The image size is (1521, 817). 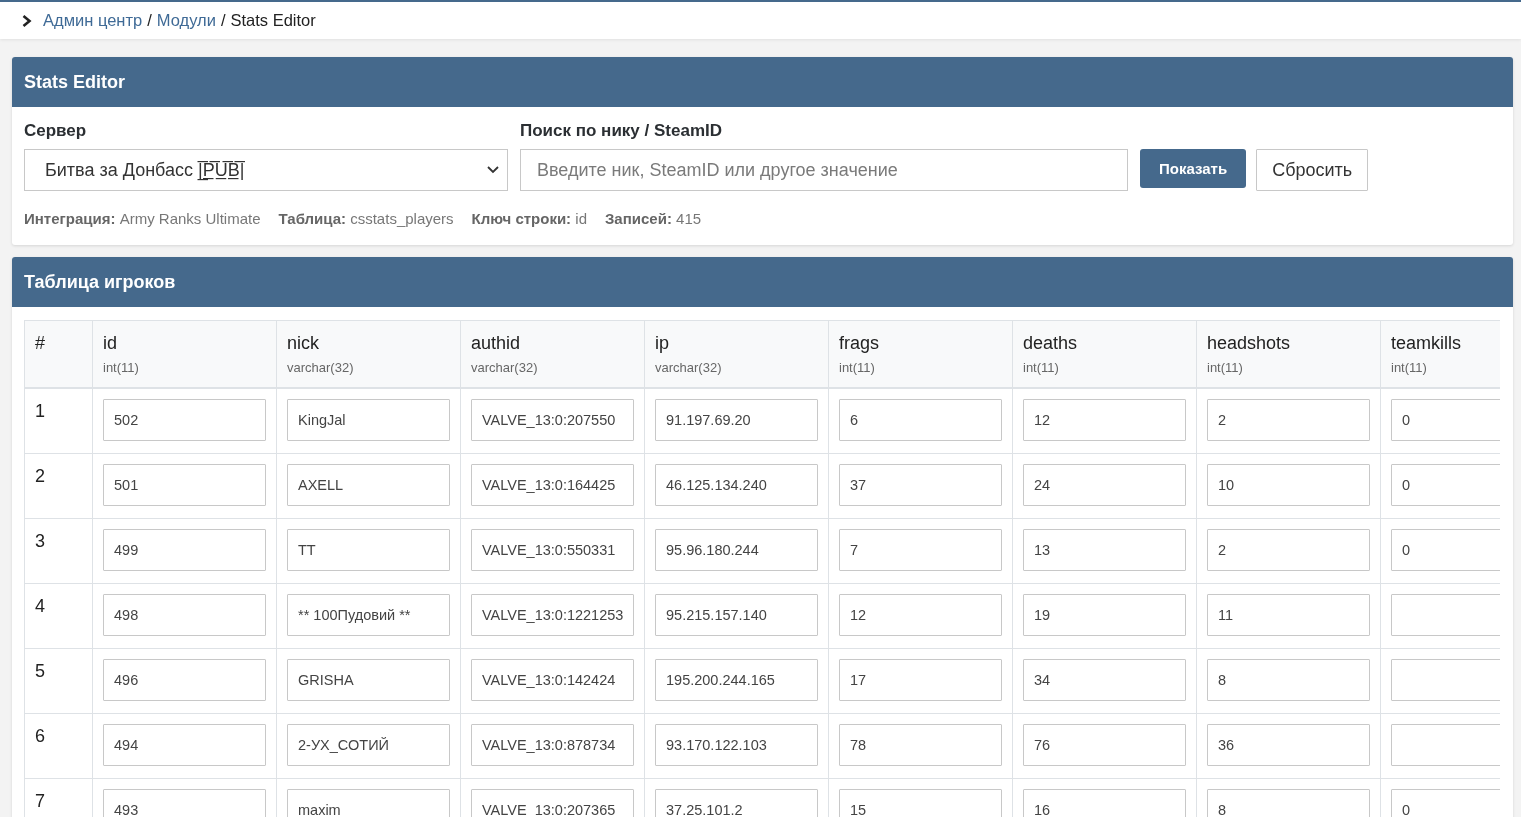 What do you see at coordinates (184, 680) in the screenshot?
I see `cell-input: 496` at bounding box center [184, 680].